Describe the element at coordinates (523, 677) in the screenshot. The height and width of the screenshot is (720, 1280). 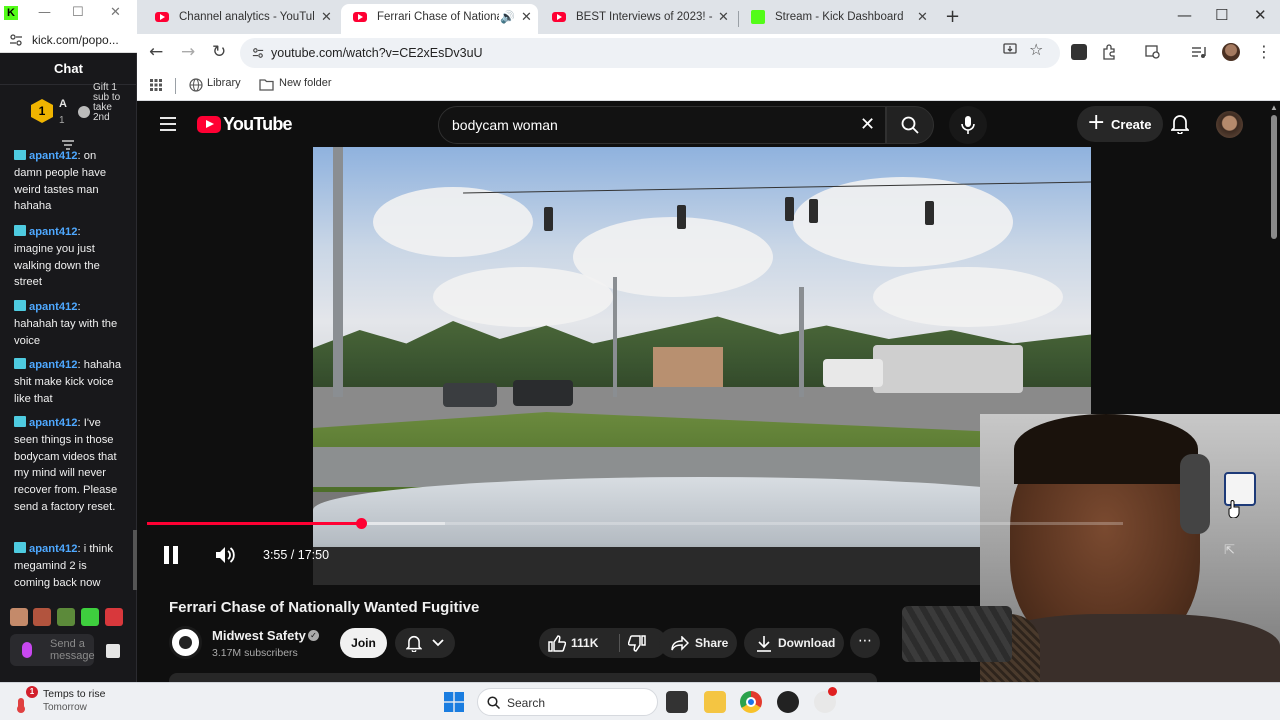
I see `description-box` at that location.